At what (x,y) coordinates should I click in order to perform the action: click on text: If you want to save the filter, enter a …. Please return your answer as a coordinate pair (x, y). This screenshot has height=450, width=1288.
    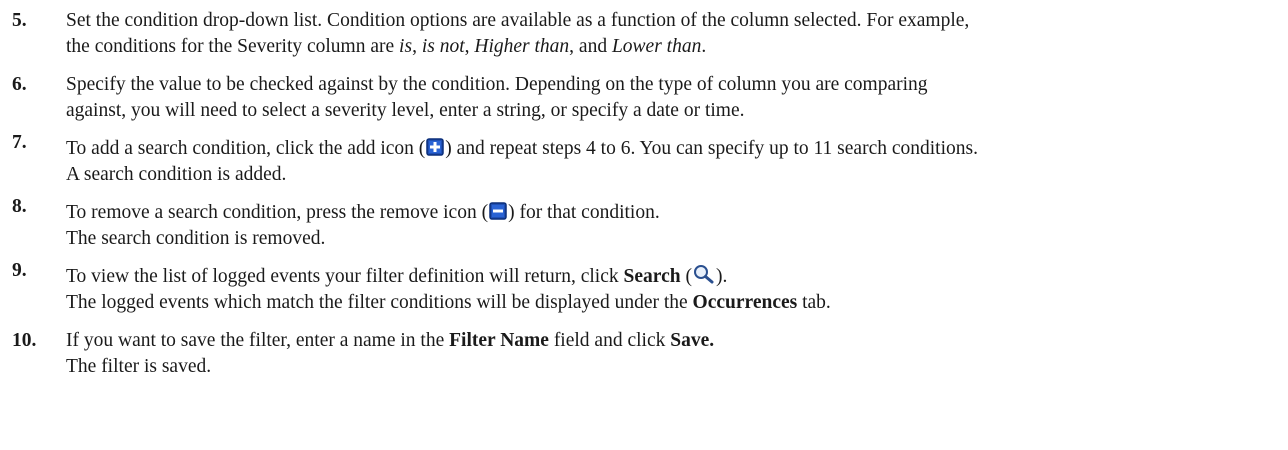
    Looking at the image, I should click on (258, 340).